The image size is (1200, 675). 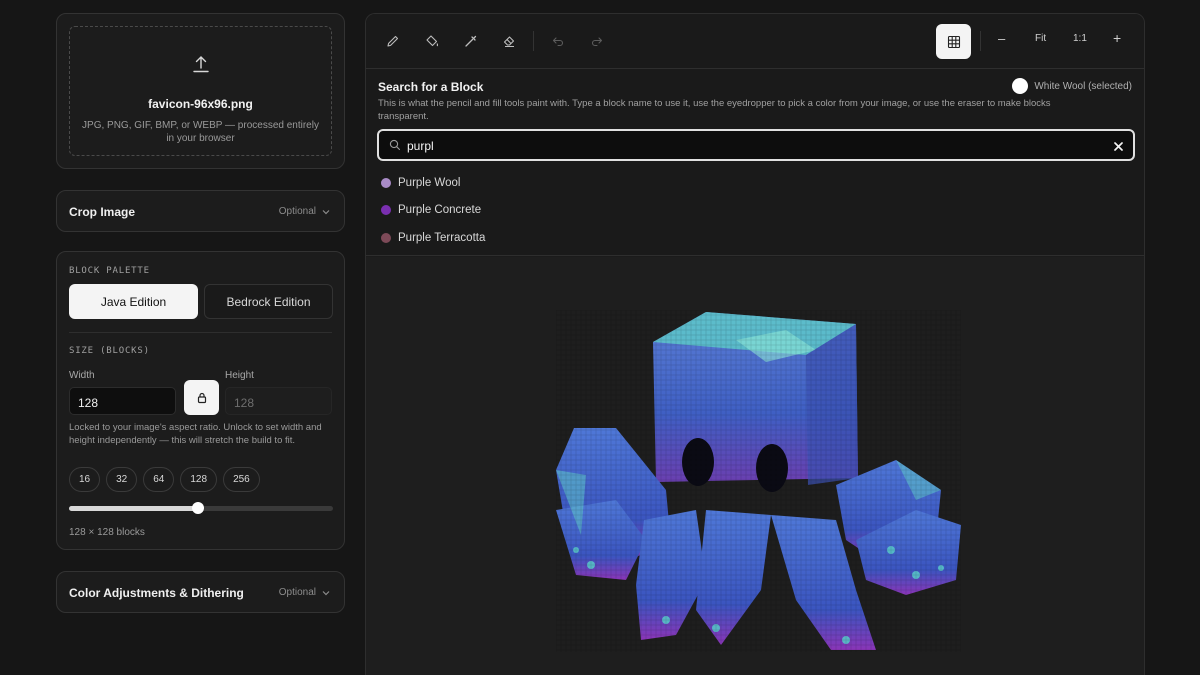 I want to click on size-readout: 128 × 128 blocks, so click(x=107, y=532).